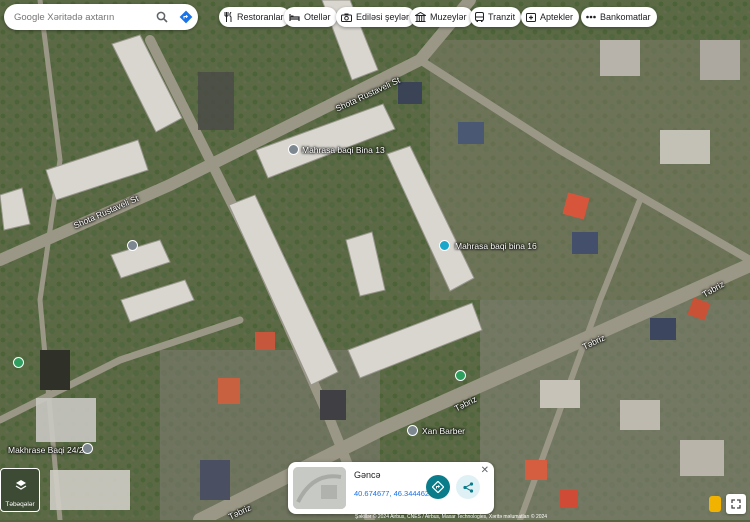  What do you see at coordinates (87, 448) in the screenshot?
I see `place-pin-makhrase` at bounding box center [87, 448].